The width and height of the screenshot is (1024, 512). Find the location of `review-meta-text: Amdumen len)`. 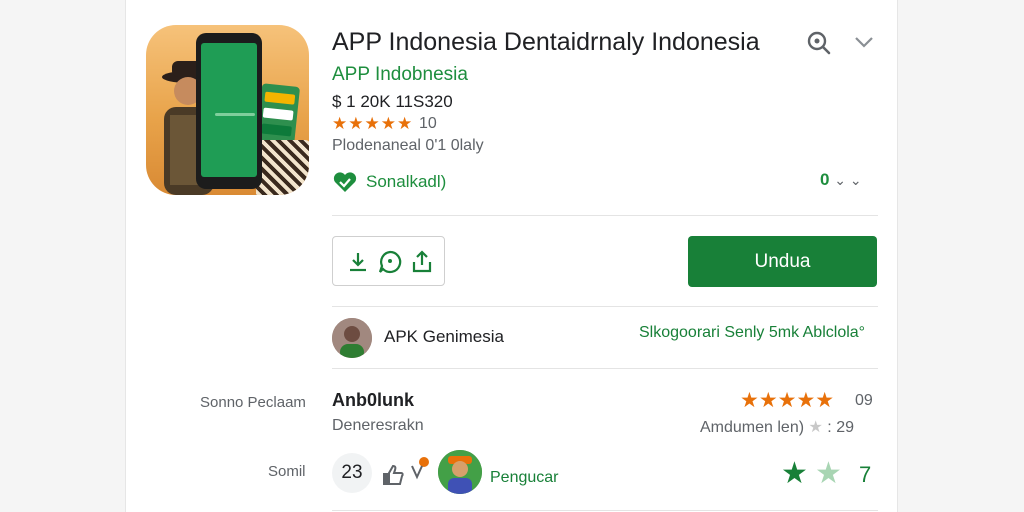

review-meta-text: Amdumen len) is located at coordinates (752, 427).